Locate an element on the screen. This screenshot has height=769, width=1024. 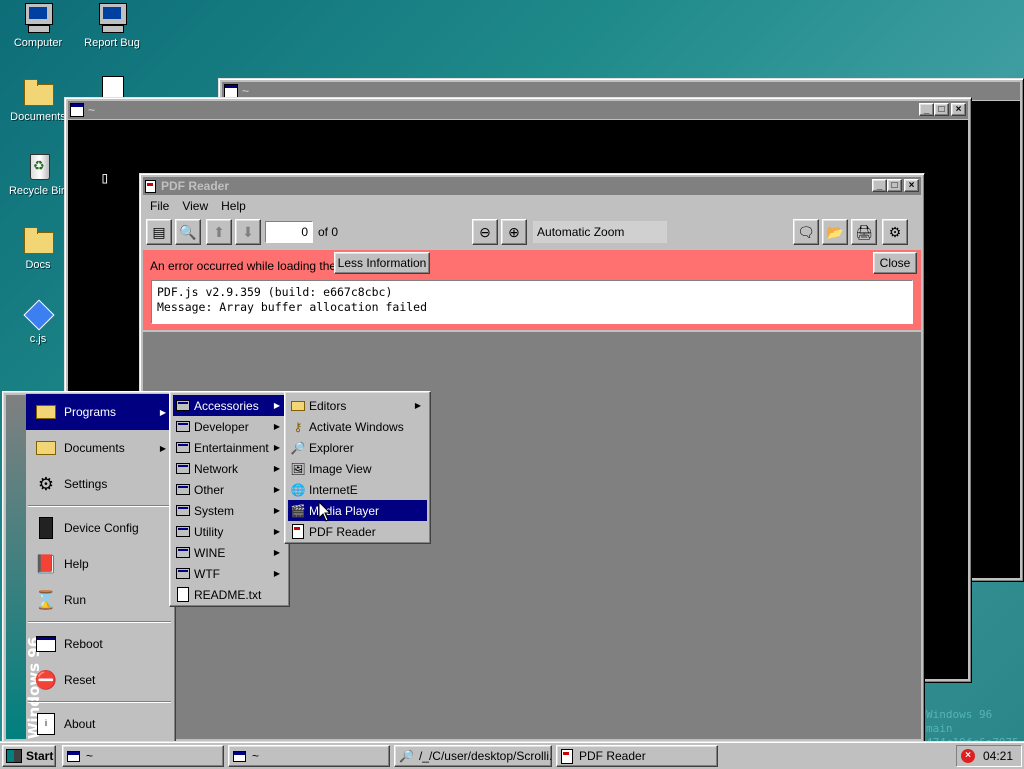
separator is located at coordinates (99, 622).